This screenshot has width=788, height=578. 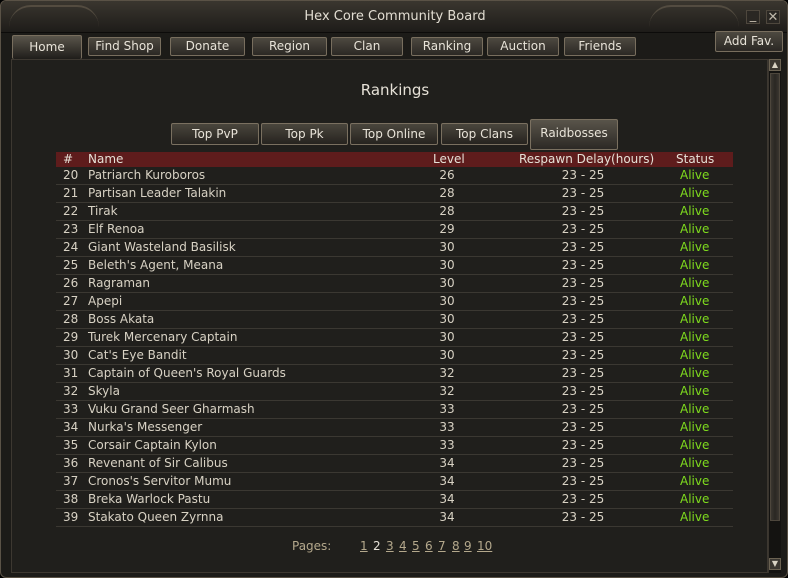 What do you see at coordinates (447, 46) in the screenshot?
I see `tab-ranking: Ranking` at bounding box center [447, 46].